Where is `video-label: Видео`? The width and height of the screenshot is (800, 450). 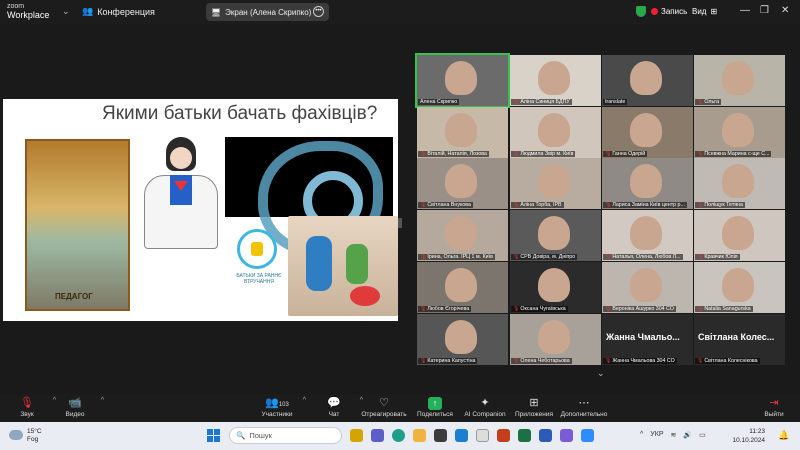 video-label: Видео is located at coordinates (75, 414).